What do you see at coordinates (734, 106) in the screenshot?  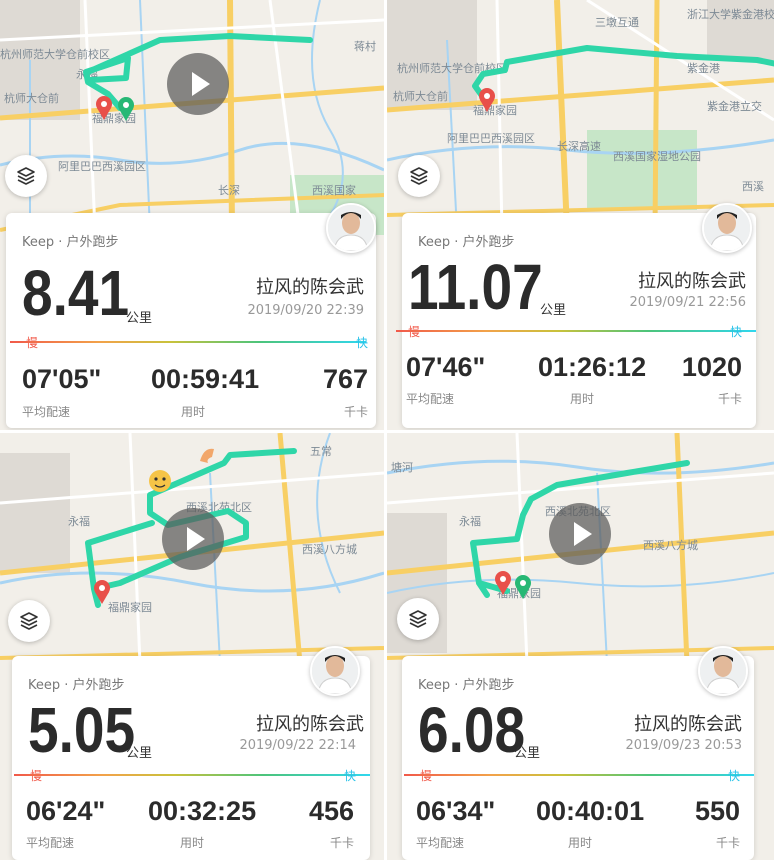 I see `map-label: 紫金港立交` at bounding box center [734, 106].